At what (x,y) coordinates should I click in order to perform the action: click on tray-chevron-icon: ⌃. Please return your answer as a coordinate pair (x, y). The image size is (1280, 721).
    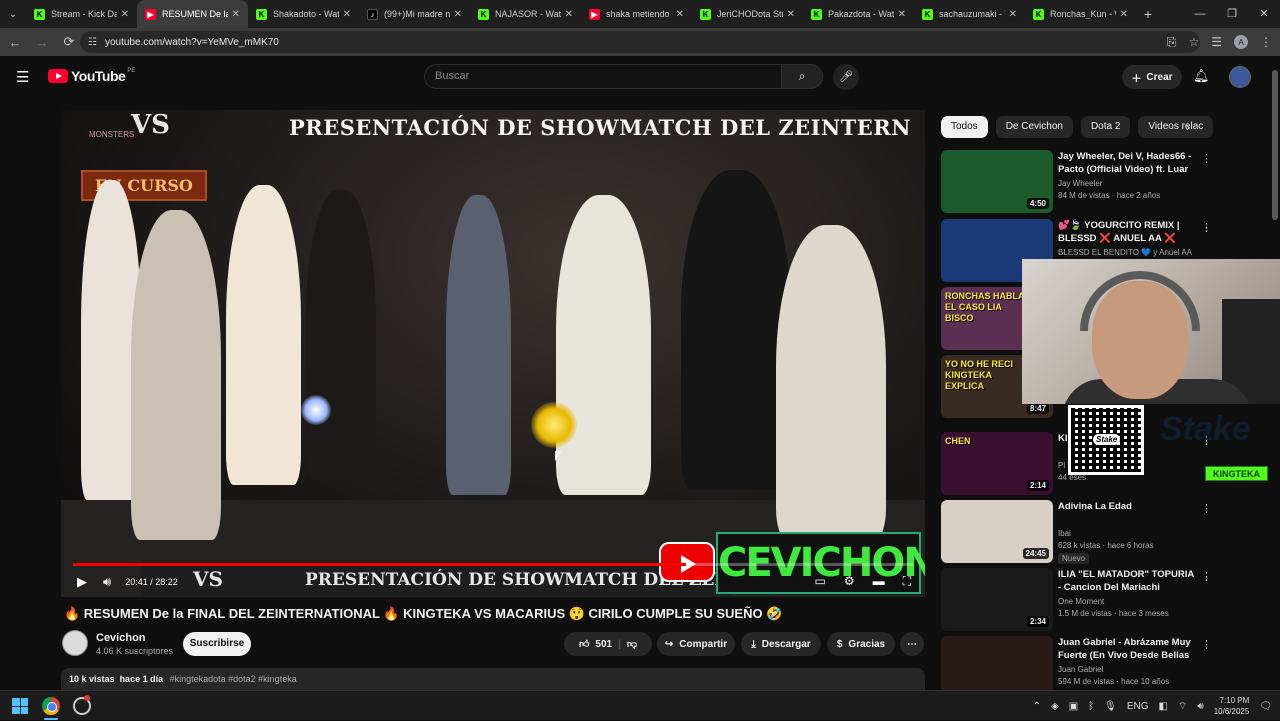
    Looking at the image, I should click on (1037, 706).